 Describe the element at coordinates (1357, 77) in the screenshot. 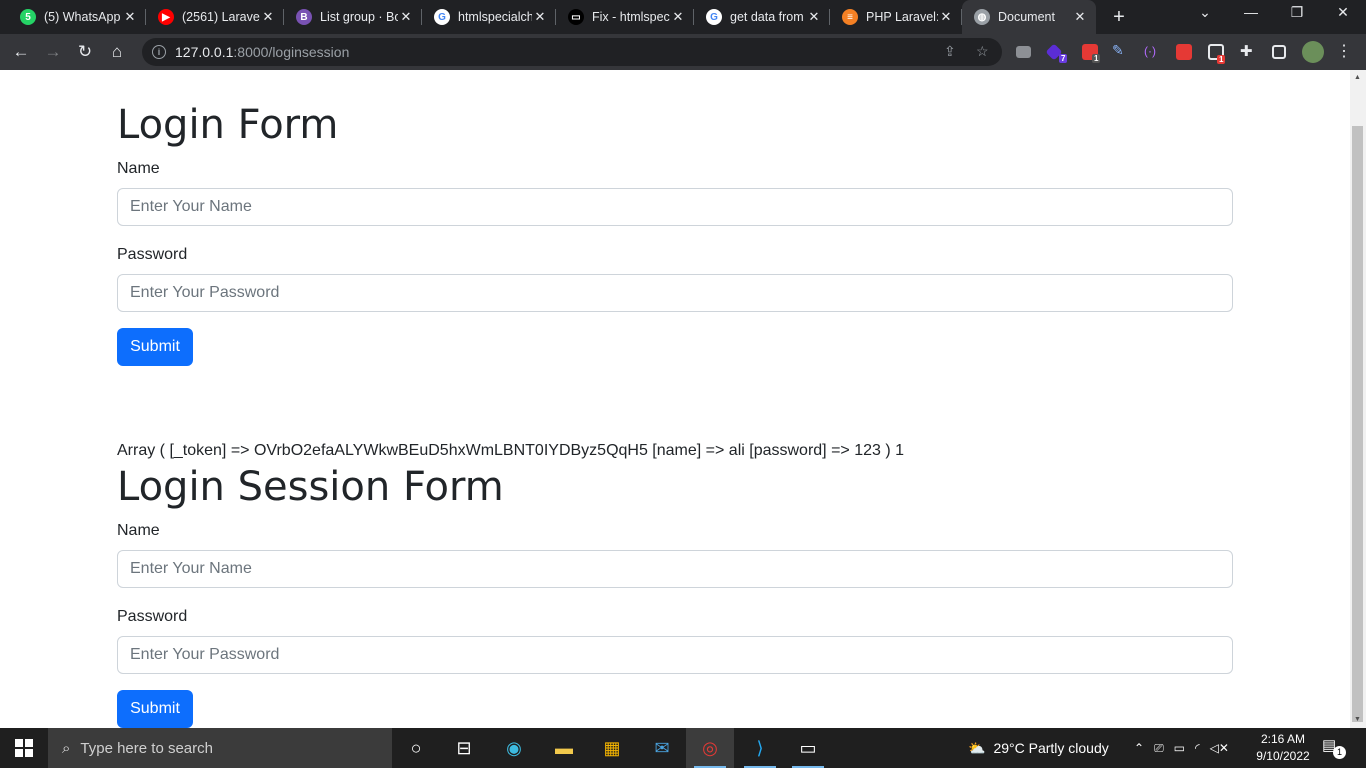

I see `scroll-up-arrow-icon: ▲` at that location.